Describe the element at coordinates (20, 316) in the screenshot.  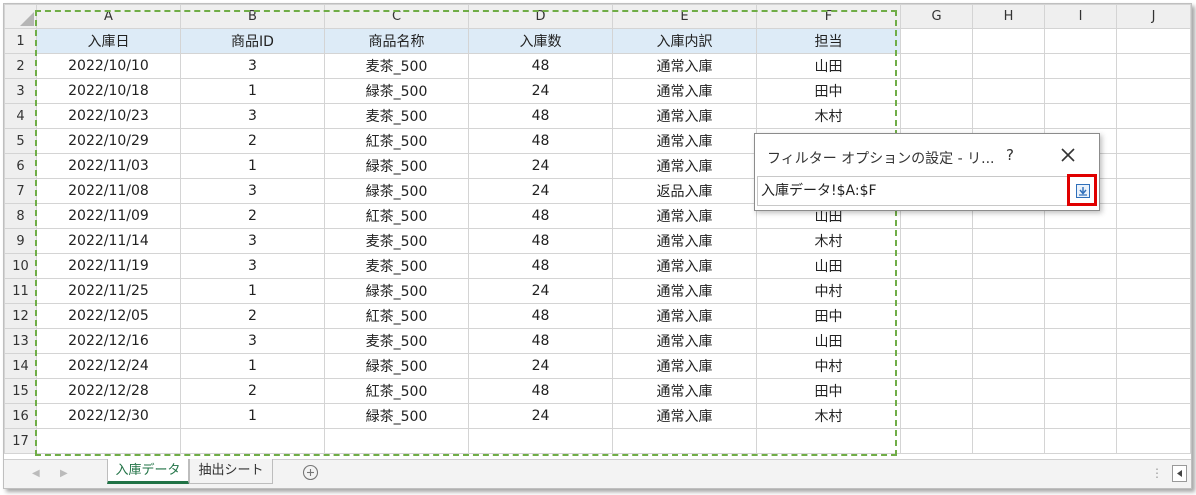
I see `row-header: 12` at that location.